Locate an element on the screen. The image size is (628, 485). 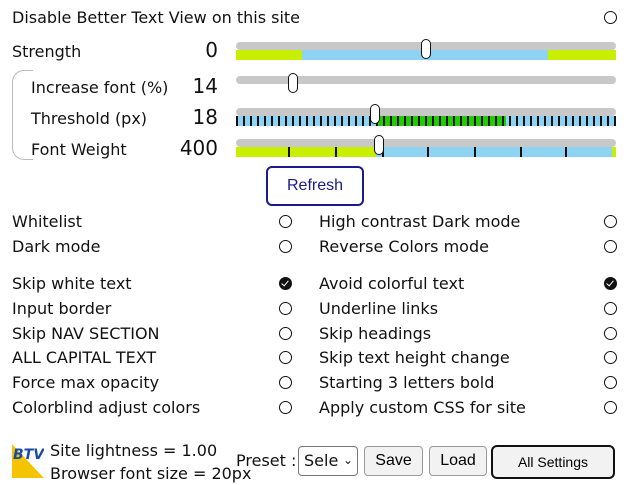
option-reverse-colors-radio is located at coordinates (610, 246).